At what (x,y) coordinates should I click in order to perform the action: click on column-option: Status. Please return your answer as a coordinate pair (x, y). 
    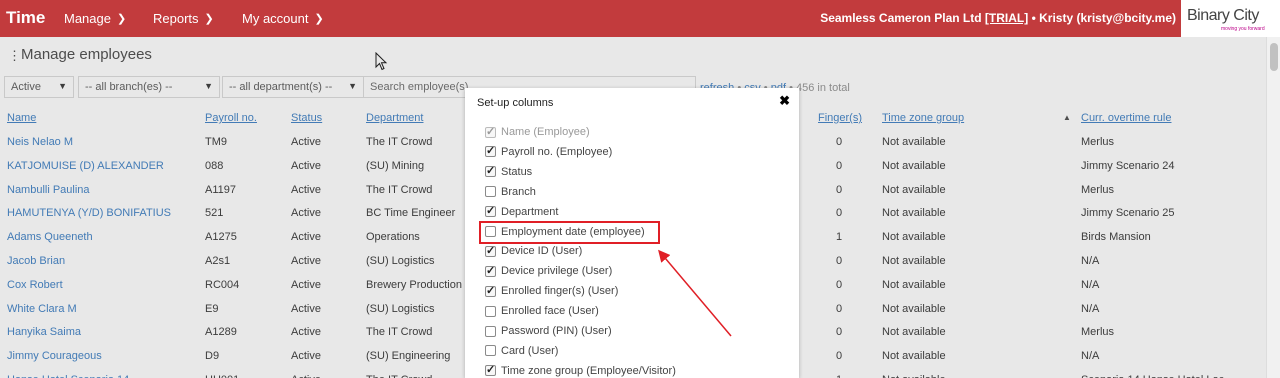
    Looking at the image, I should click on (508, 172).